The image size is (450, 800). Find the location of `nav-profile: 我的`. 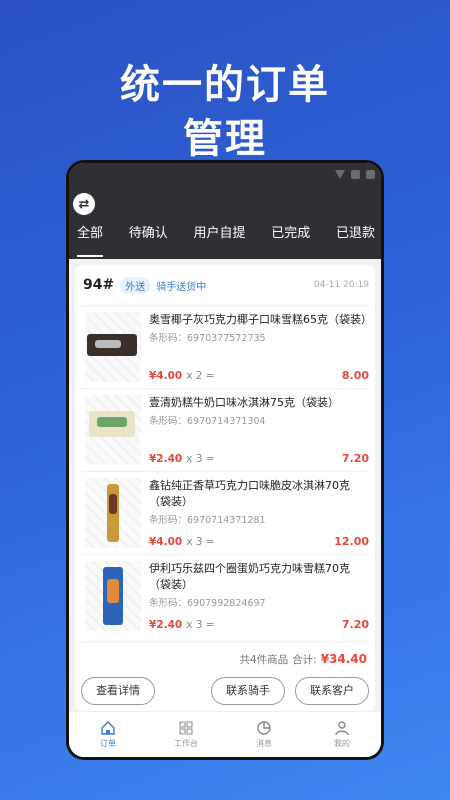

nav-profile: 我的 is located at coordinates (342, 734).